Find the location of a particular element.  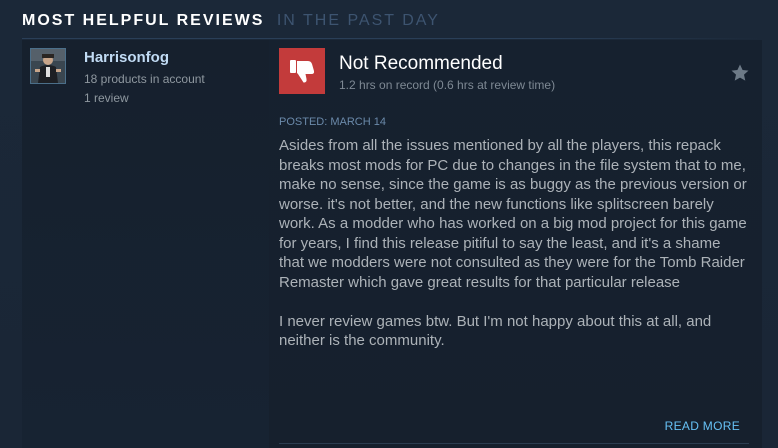

avatar is located at coordinates (48, 66).